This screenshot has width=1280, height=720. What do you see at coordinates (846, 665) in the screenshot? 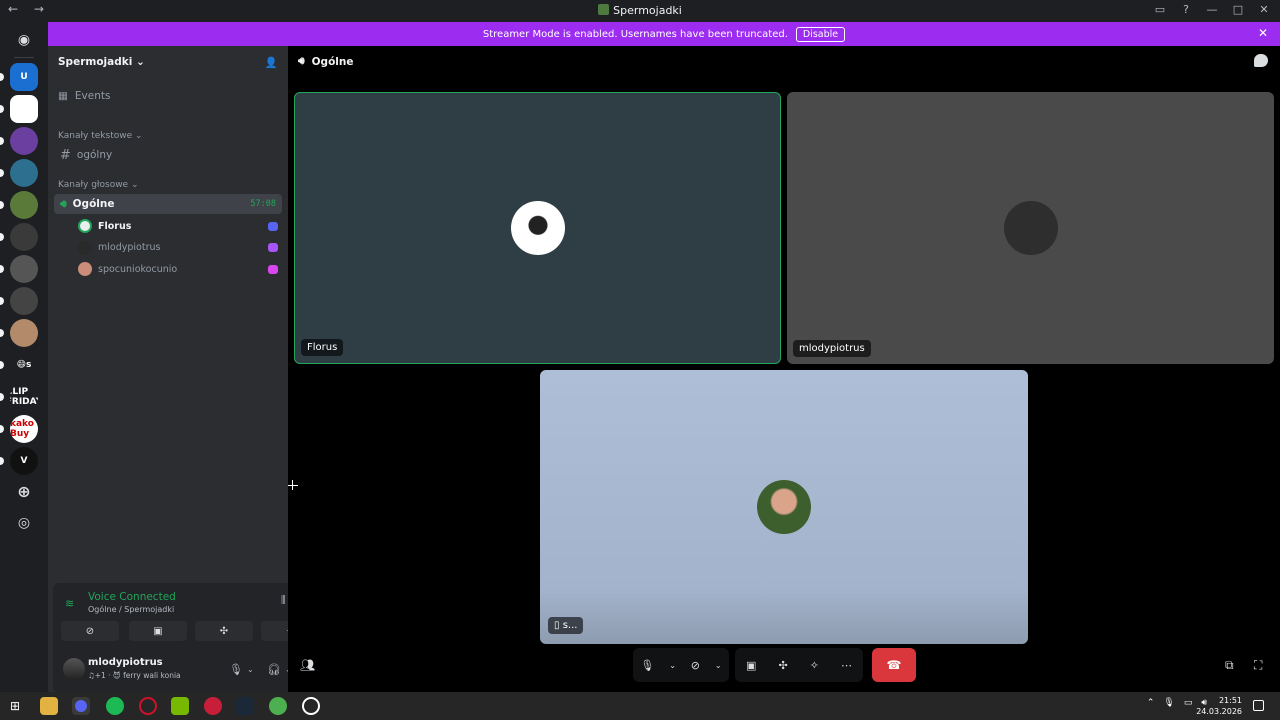
I see `more-options-icon: ⋯` at bounding box center [846, 665].